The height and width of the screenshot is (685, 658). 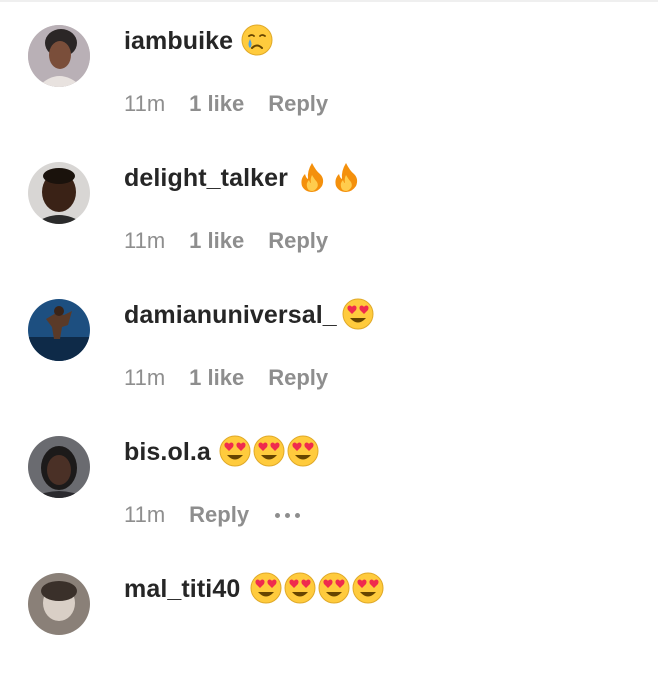 I want to click on comment-meta: 11m Reply, so click(x=212, y=515).